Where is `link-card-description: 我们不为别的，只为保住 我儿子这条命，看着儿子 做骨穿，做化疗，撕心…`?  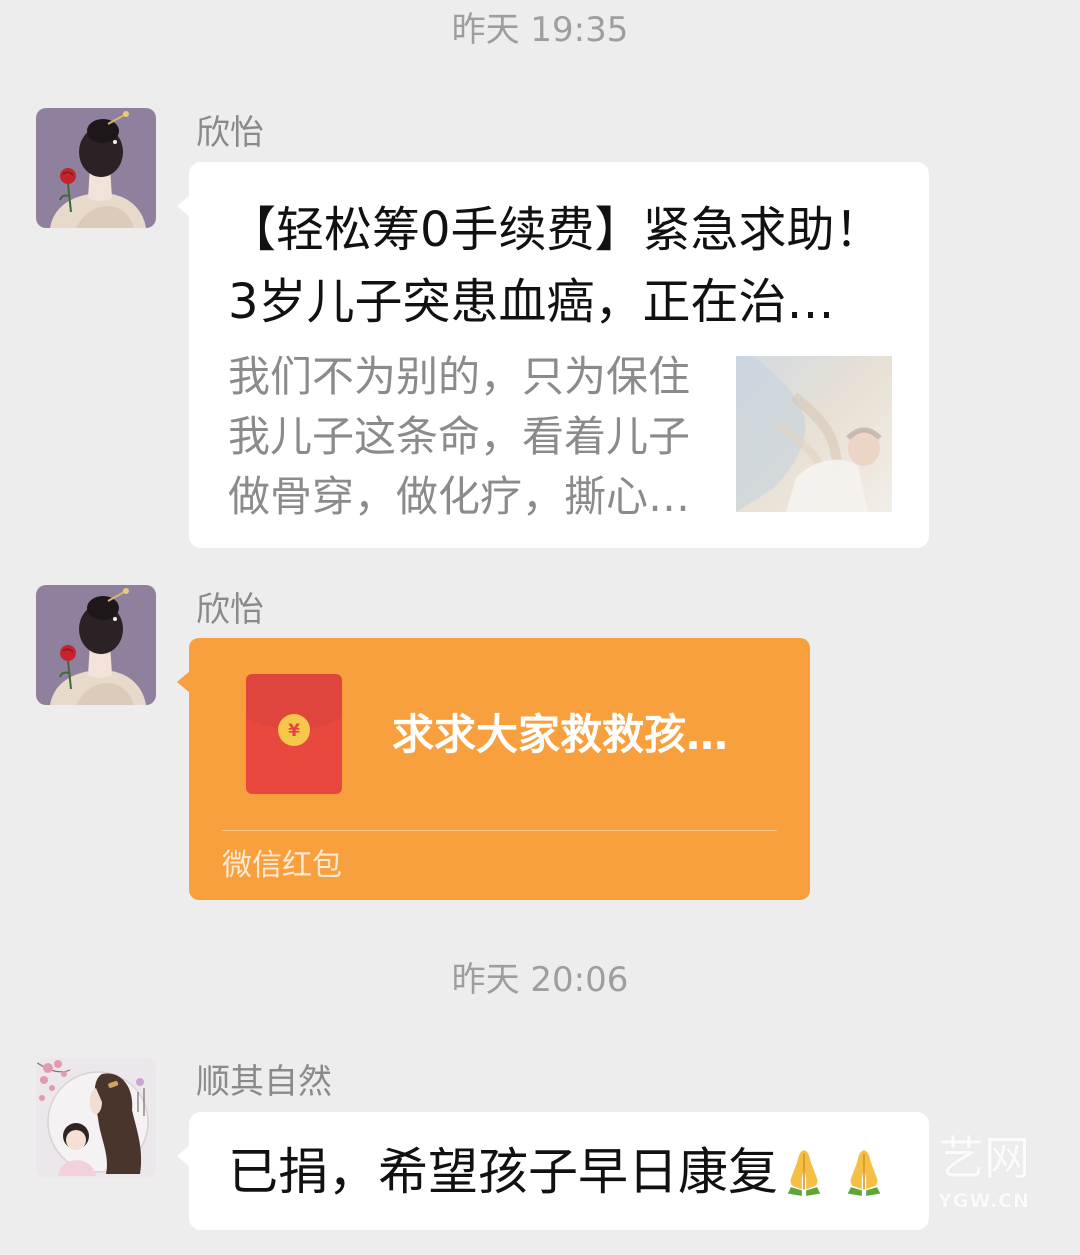
link-card-description: 我们不为别的，只为保住 我儿子这条命，看着儿子 做骨穿，做化疗，撕心… is located at coordinates (459, 437).